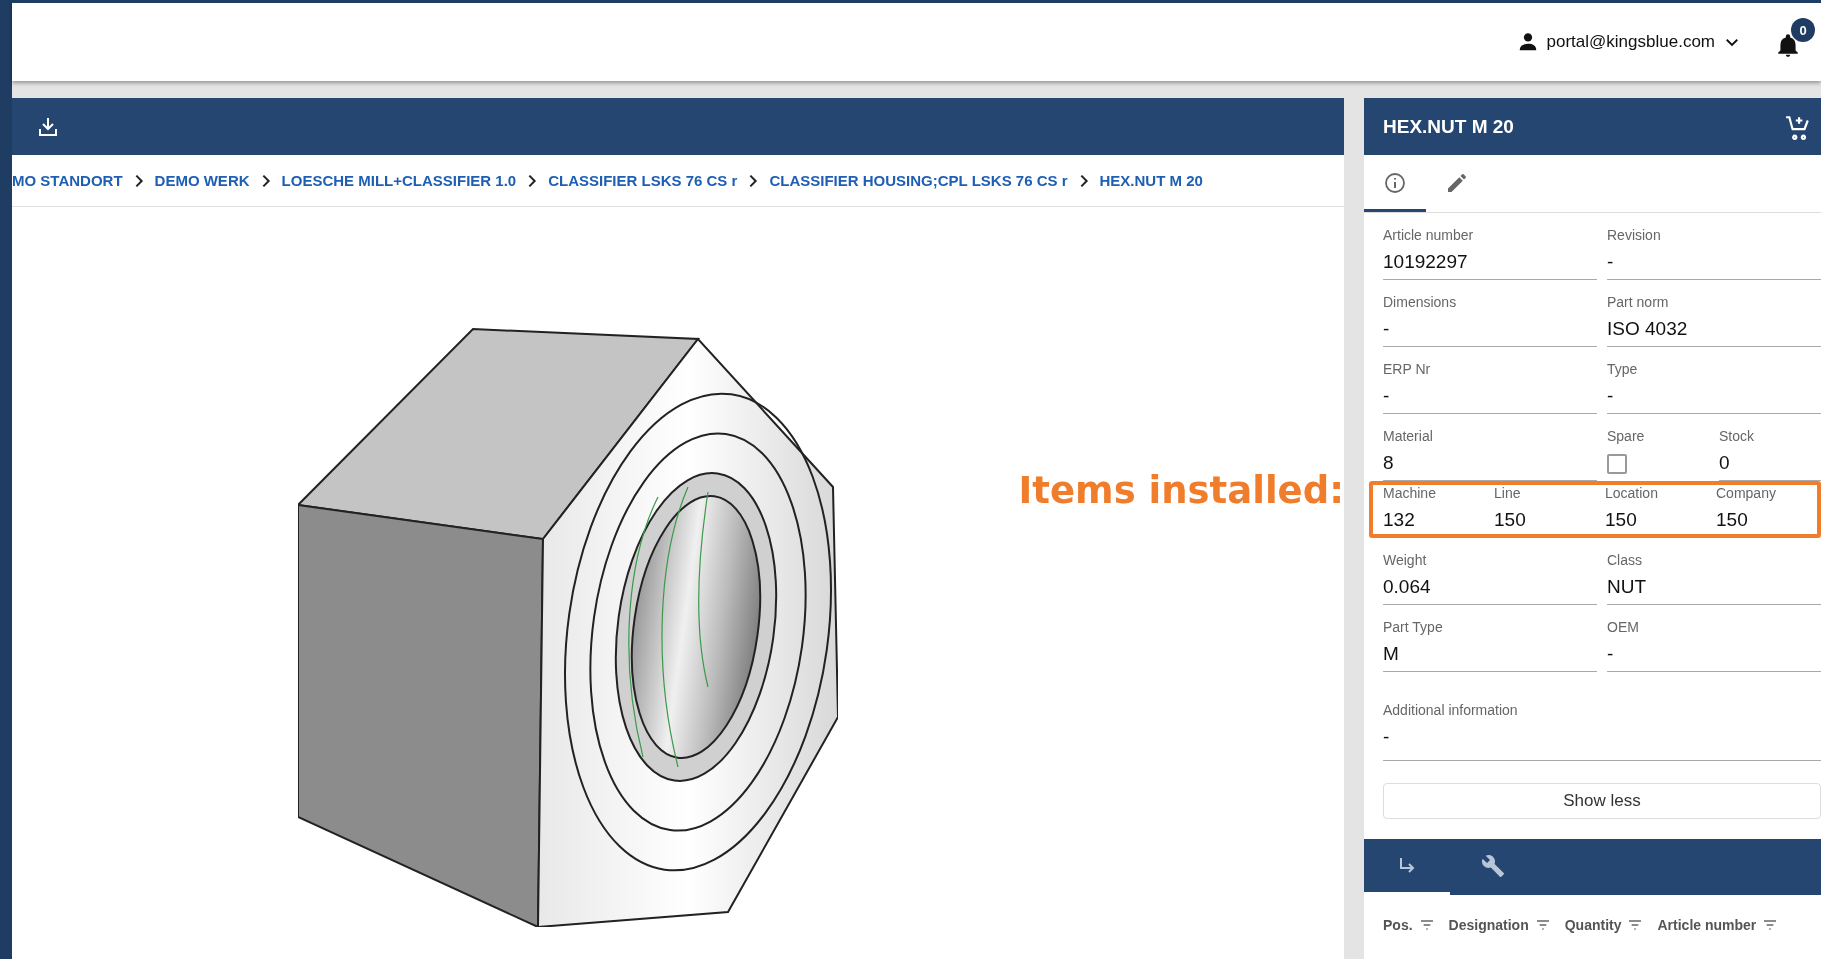 This screenshot has width=1821, height=959. Describe the element at coordinates (1409, 925) in the screenshot. I see `column-header: Pos.` at that location.